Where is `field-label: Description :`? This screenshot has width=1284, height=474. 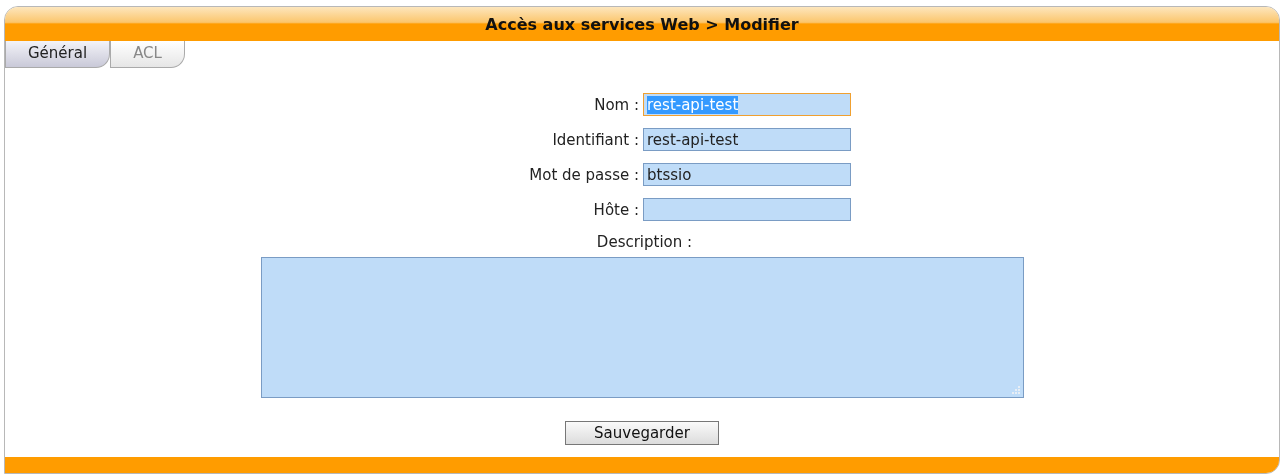
field-label: Description : is located at coordinates (644, 242).